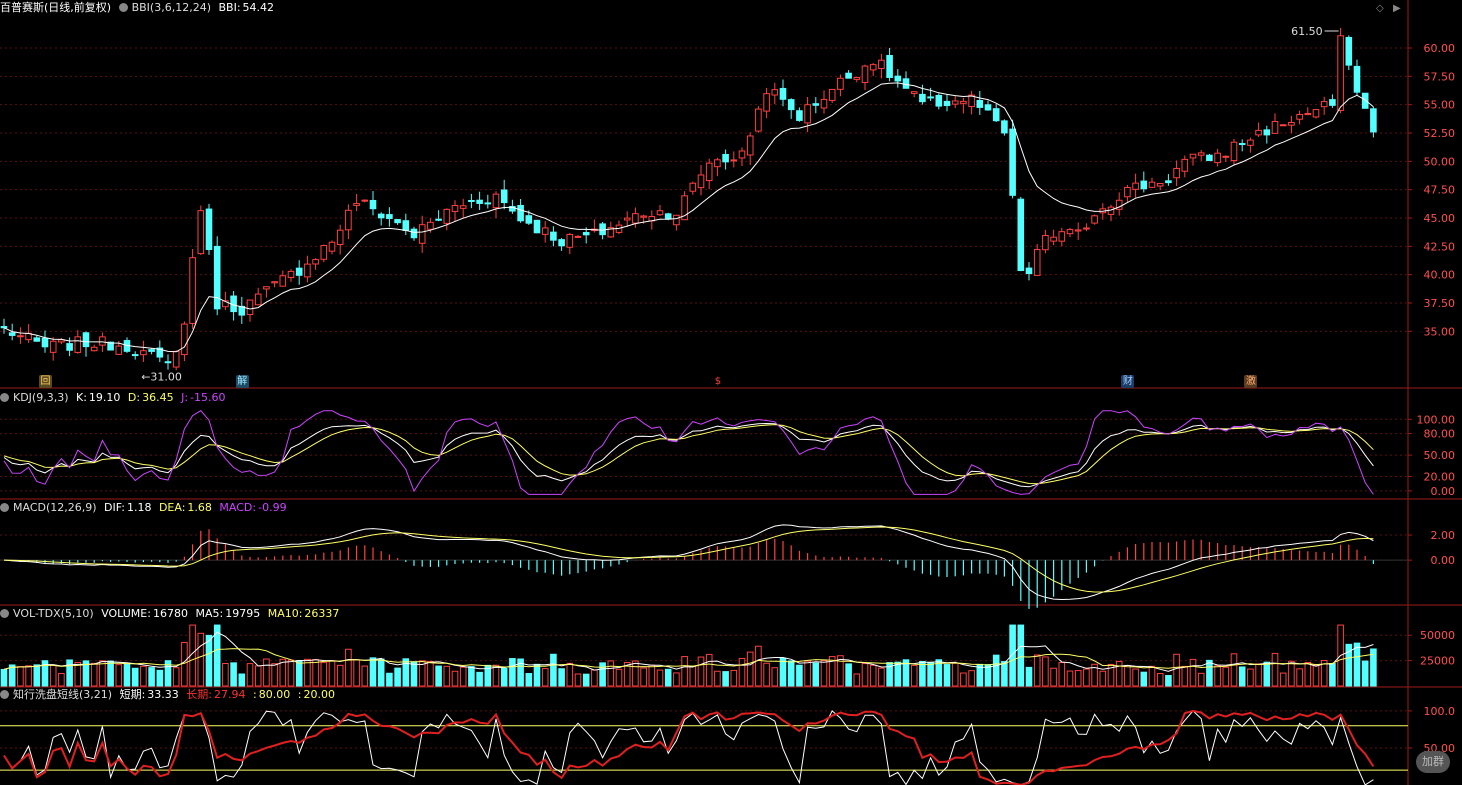 This screenshot has height=785, width=1462. I want to click on scroll-arrow-icon: ▶, so click(1397, 8).